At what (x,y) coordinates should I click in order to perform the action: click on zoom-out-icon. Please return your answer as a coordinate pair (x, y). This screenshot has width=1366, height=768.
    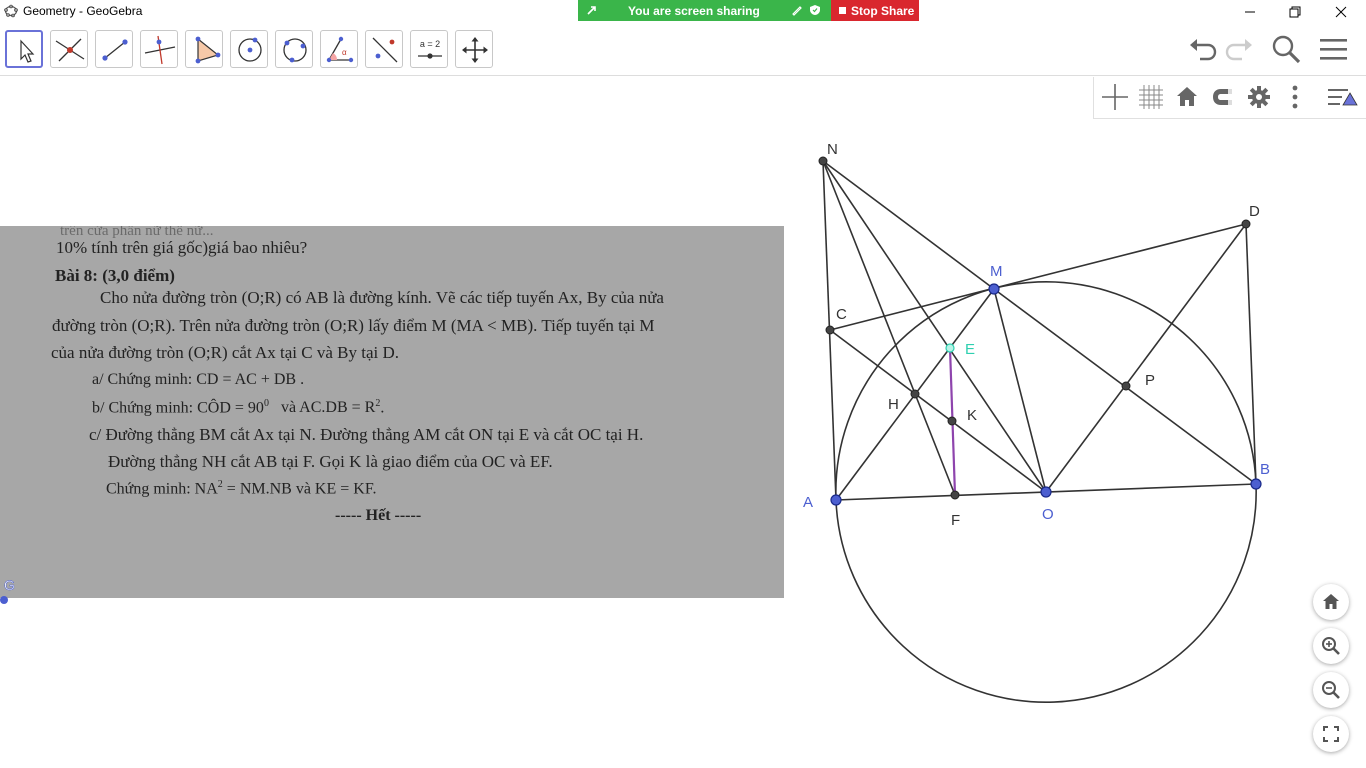
    Looking at the image, I should click on (1331, 690).